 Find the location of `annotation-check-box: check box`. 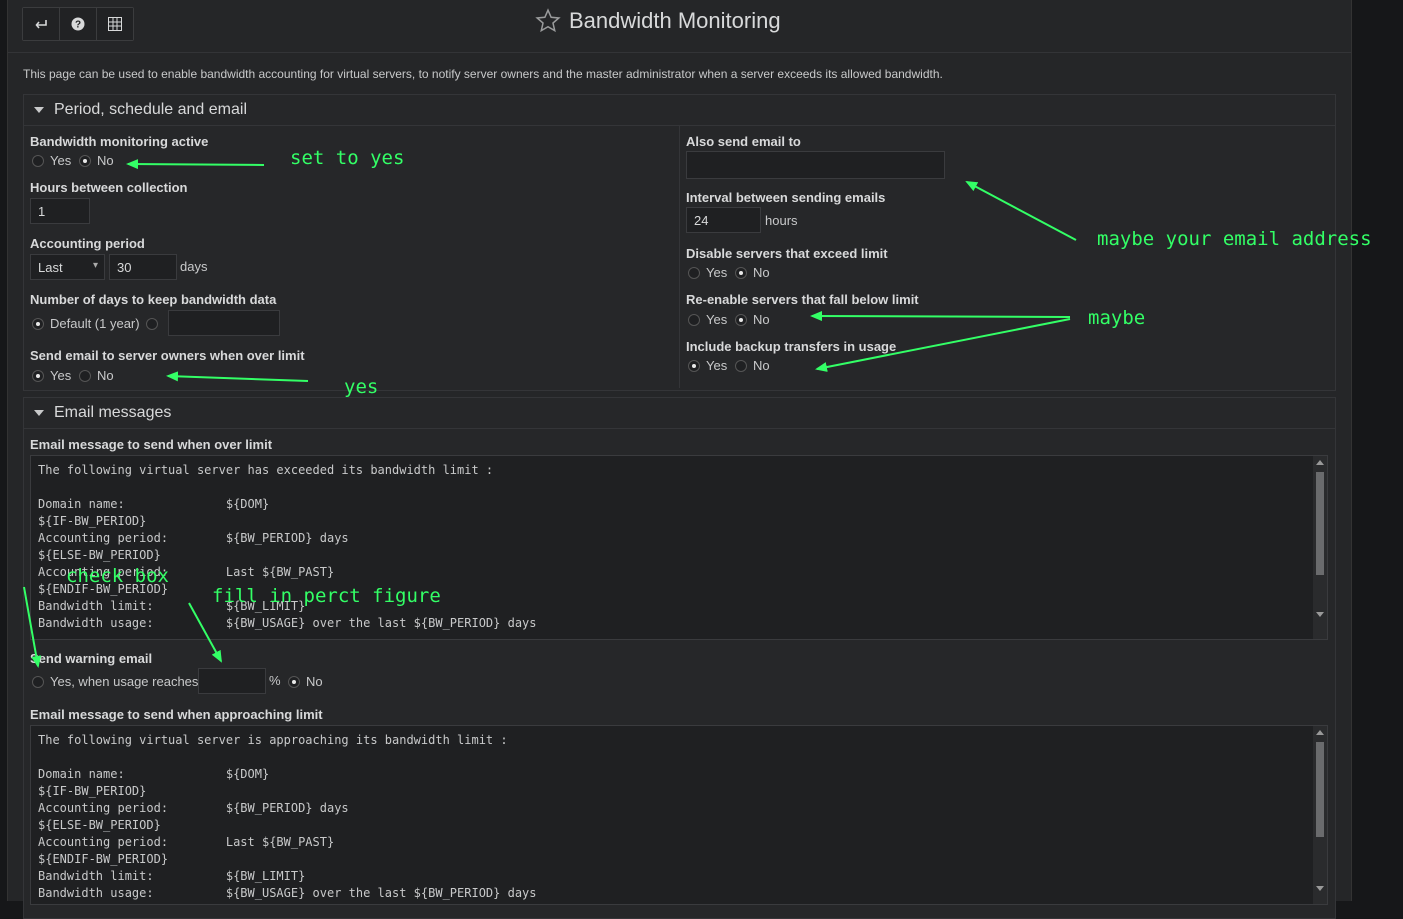

annotation-check-box: check box is located at coordinates (117, 576).